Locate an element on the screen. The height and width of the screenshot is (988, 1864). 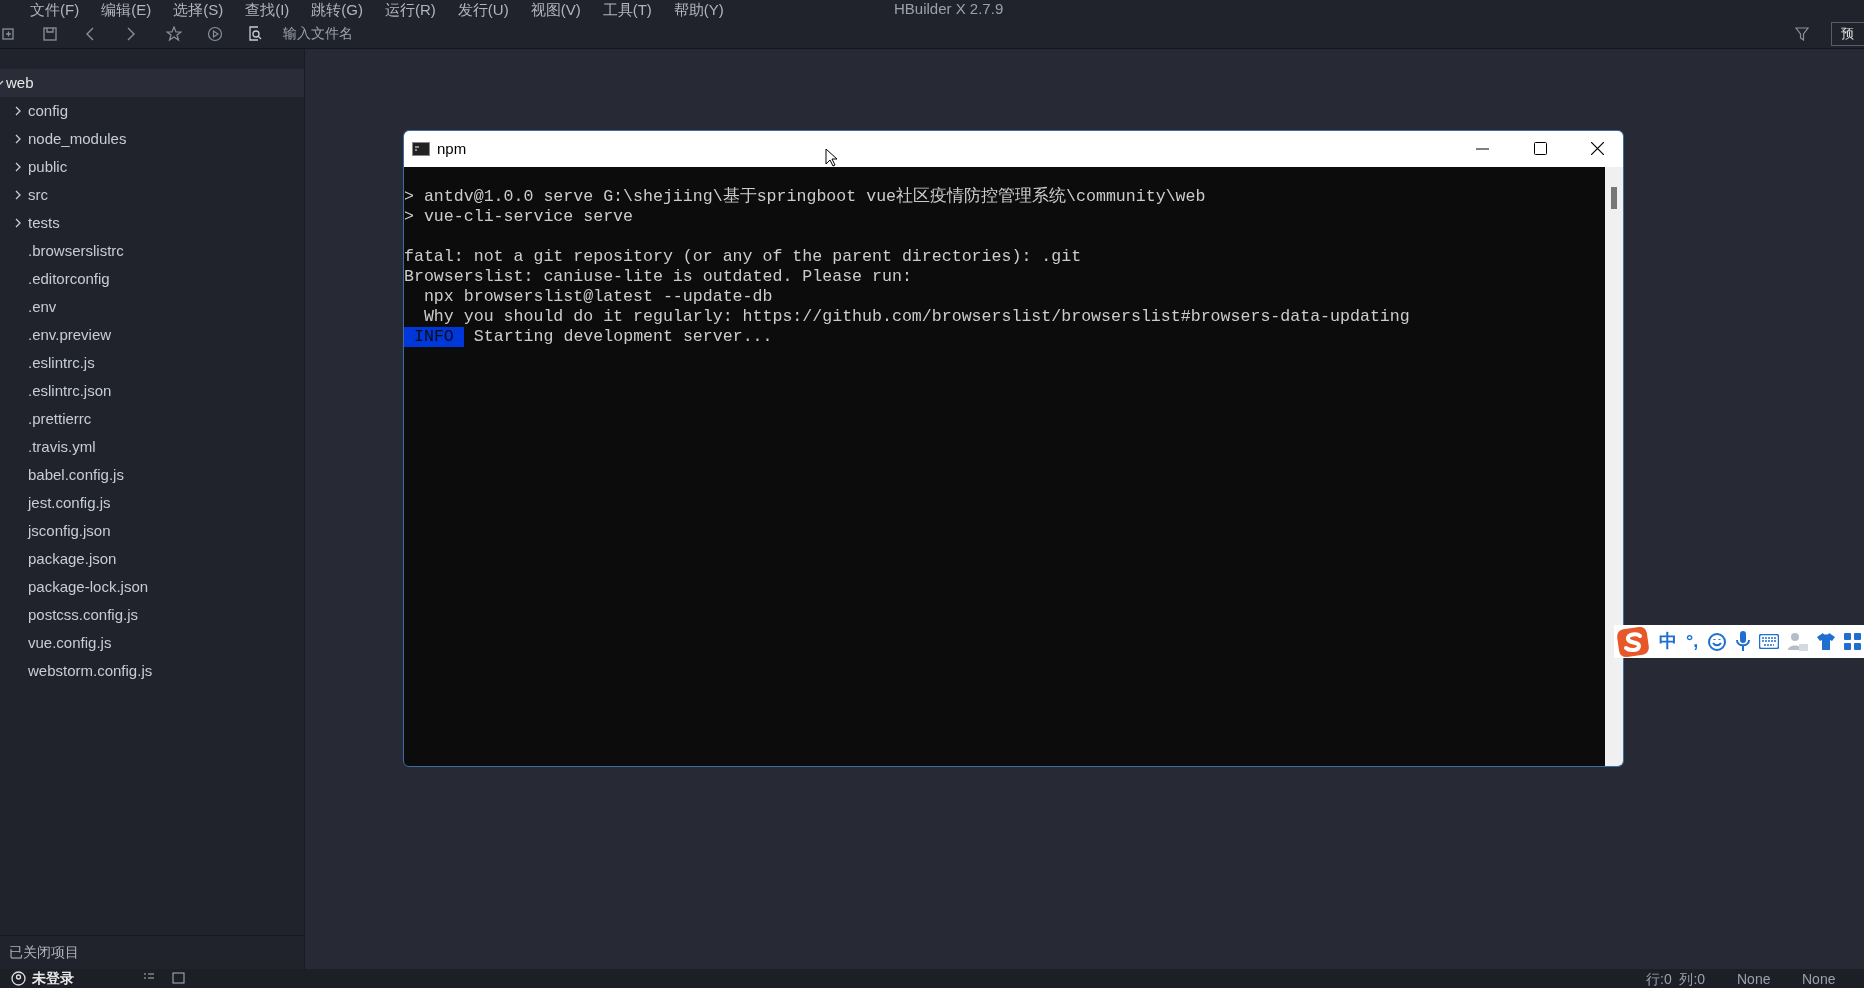
tree-item: .editorconfig is located at coordinates (69, 279).